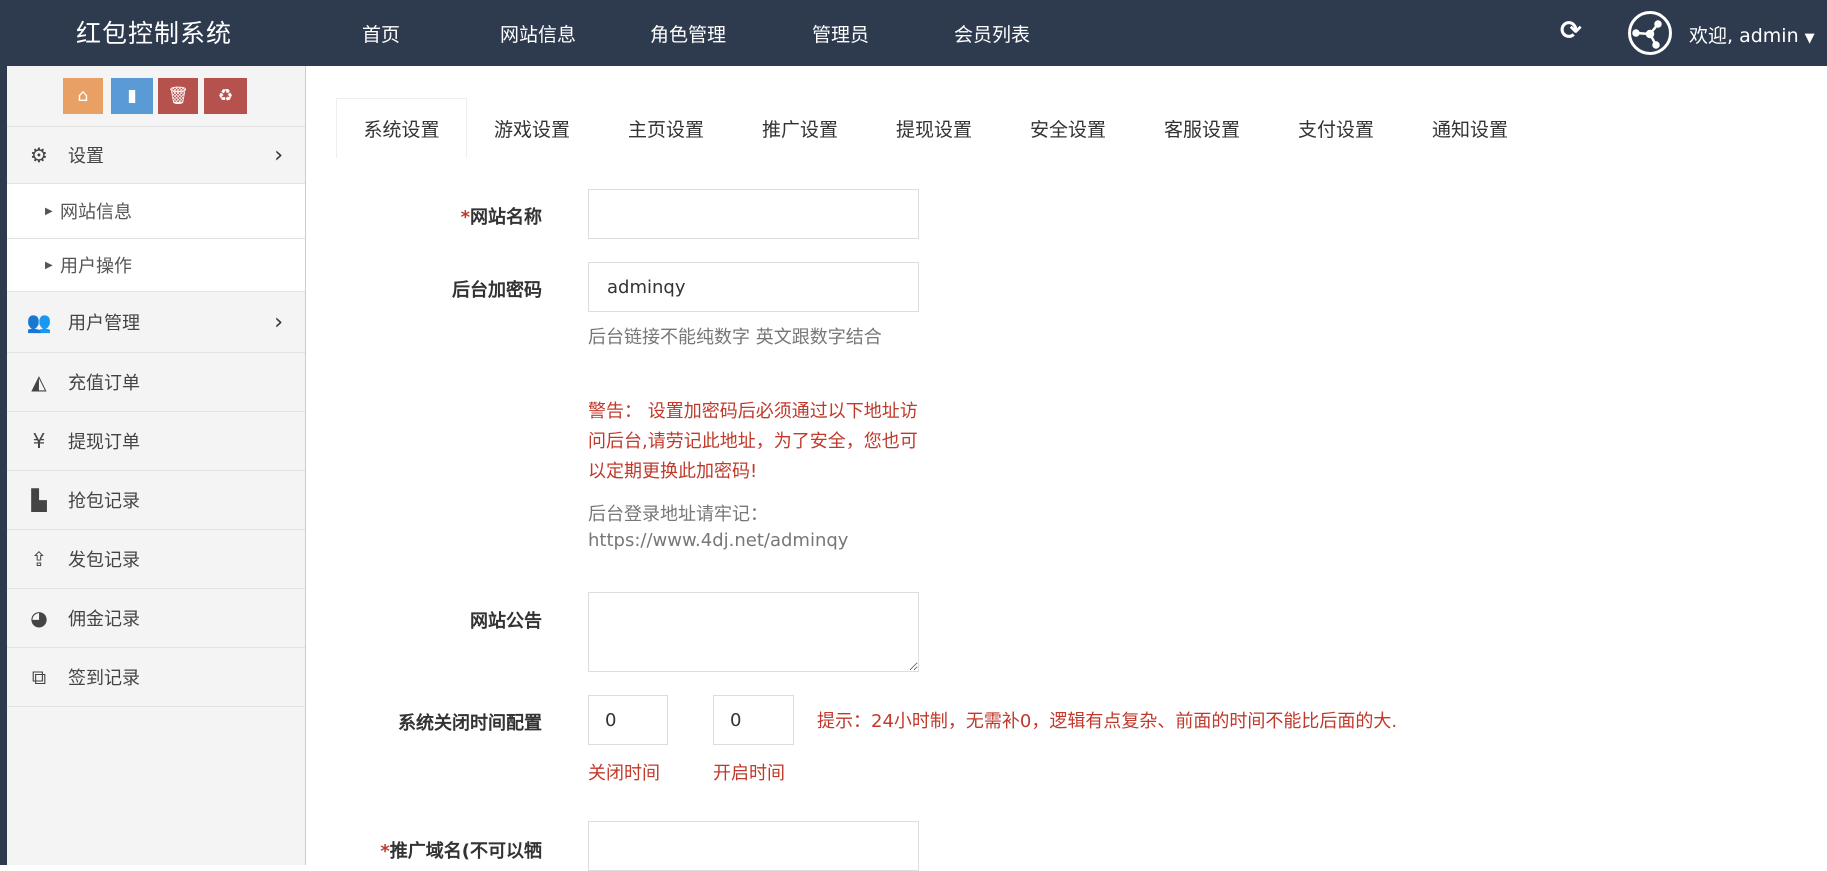 This screenshot has width=1827, height=871. I want to click on login-url-block: 后台登录地址请牢记： https://www.4dj.net/adminqy, so click(755, 528).